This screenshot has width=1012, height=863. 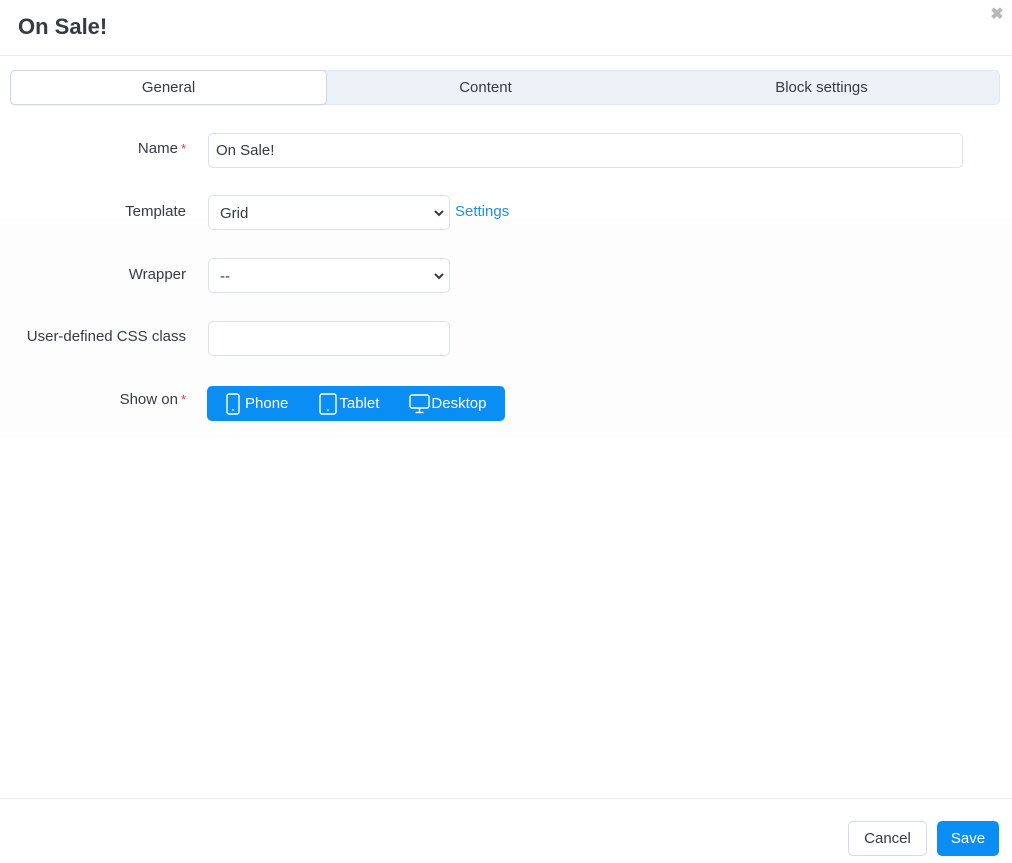 I want to click on tab-general: General, so click(x=168, y=87).